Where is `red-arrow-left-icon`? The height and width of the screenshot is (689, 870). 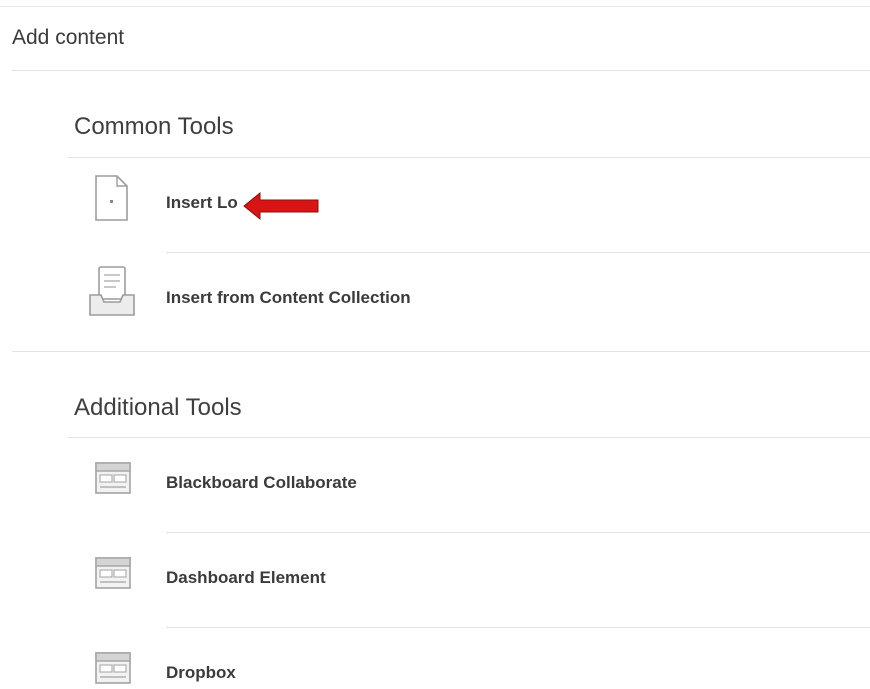
red-arrow-left-icon is located at coordinates (281, 206).